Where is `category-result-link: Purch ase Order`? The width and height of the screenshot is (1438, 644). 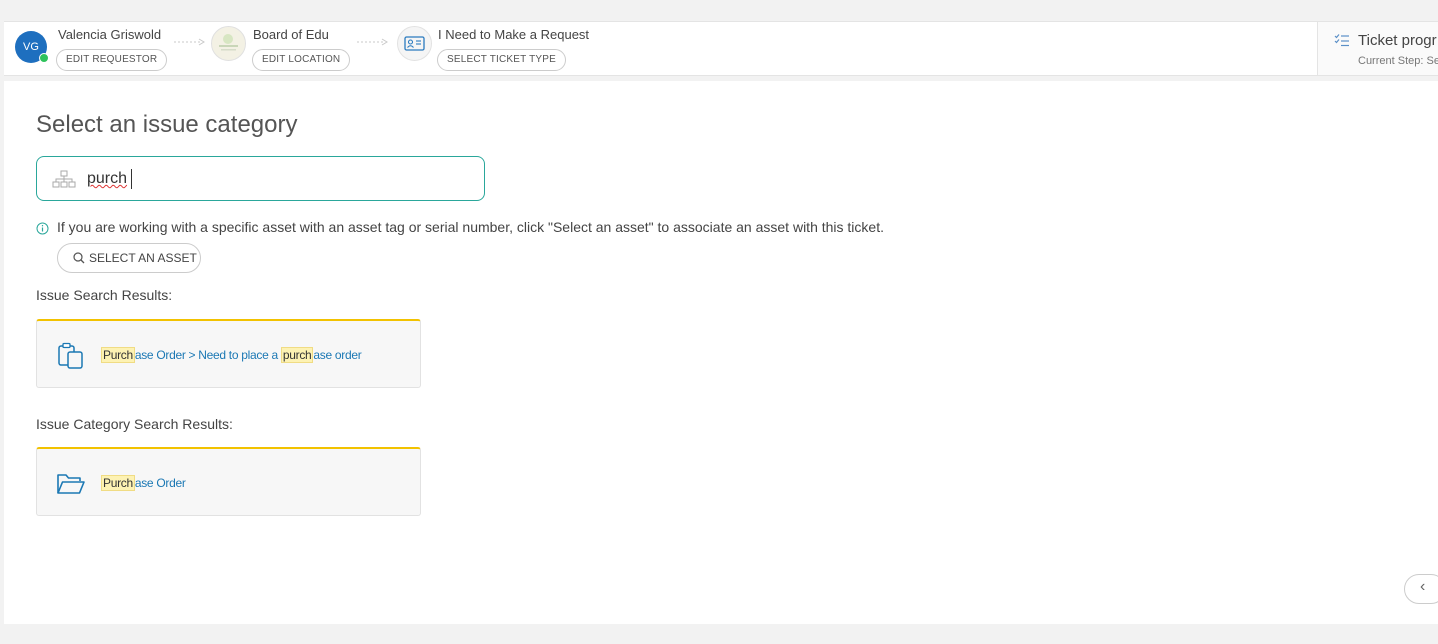
category-result-link: Purch ase Order is located at coordinates (143, 483).